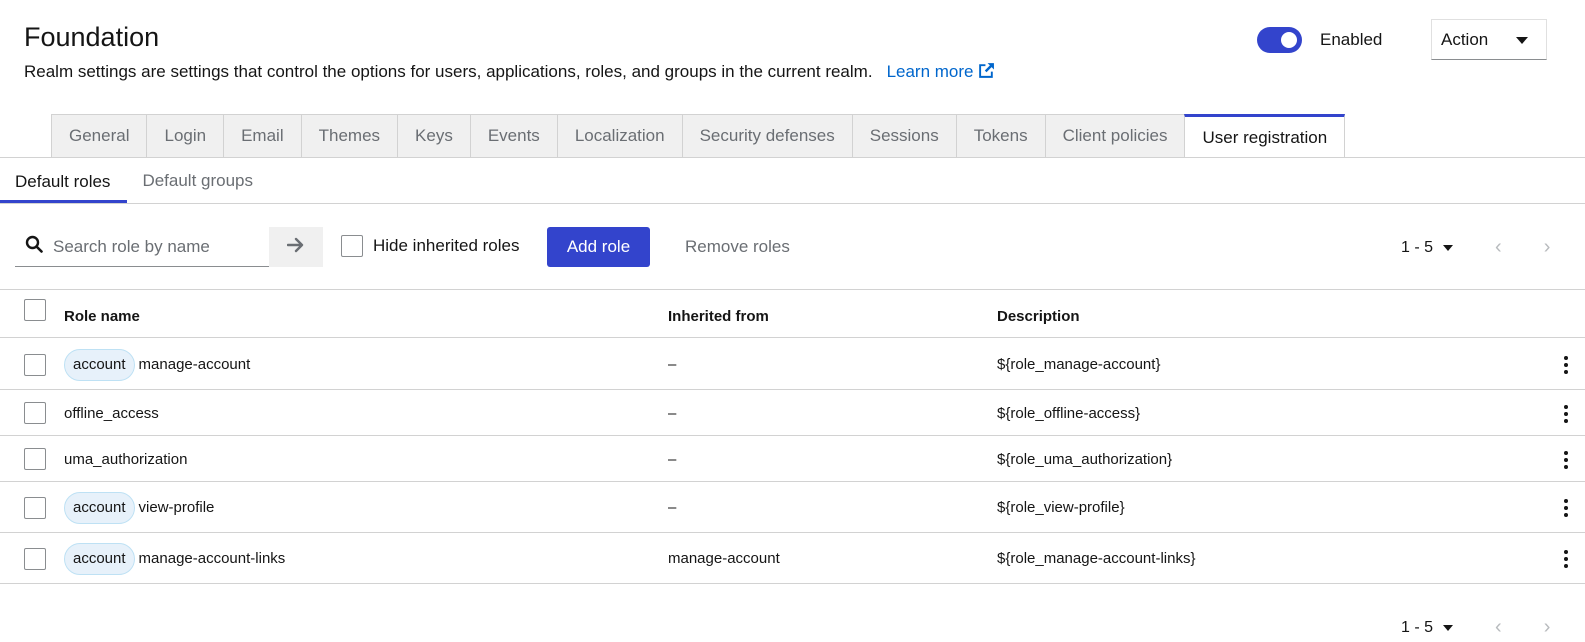 The image size is (1585, 642). I want to click on role-name: offline_access, so click(111, 413).